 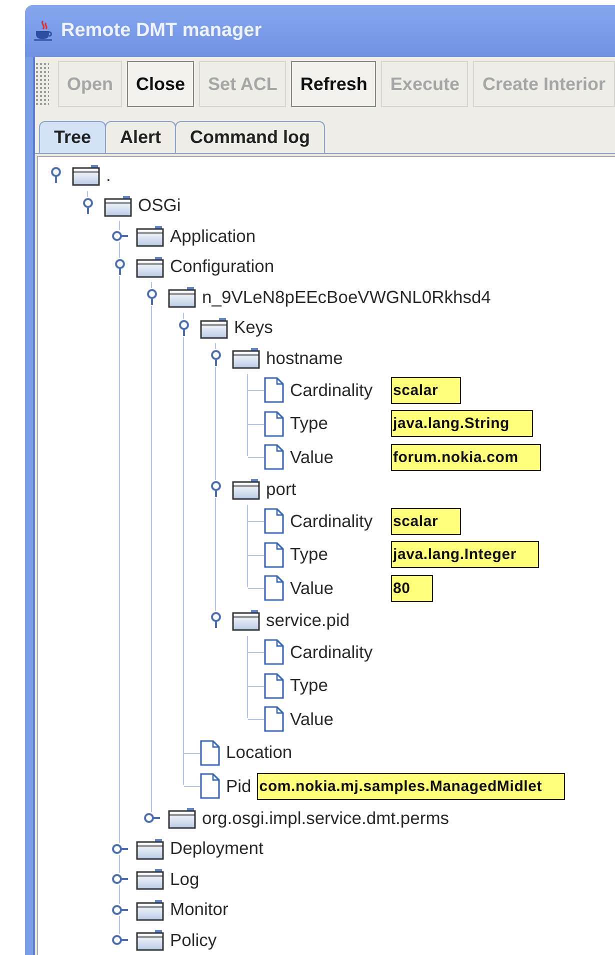 I want to click on tree-node-label: hostname, so click(x=304, y=358).